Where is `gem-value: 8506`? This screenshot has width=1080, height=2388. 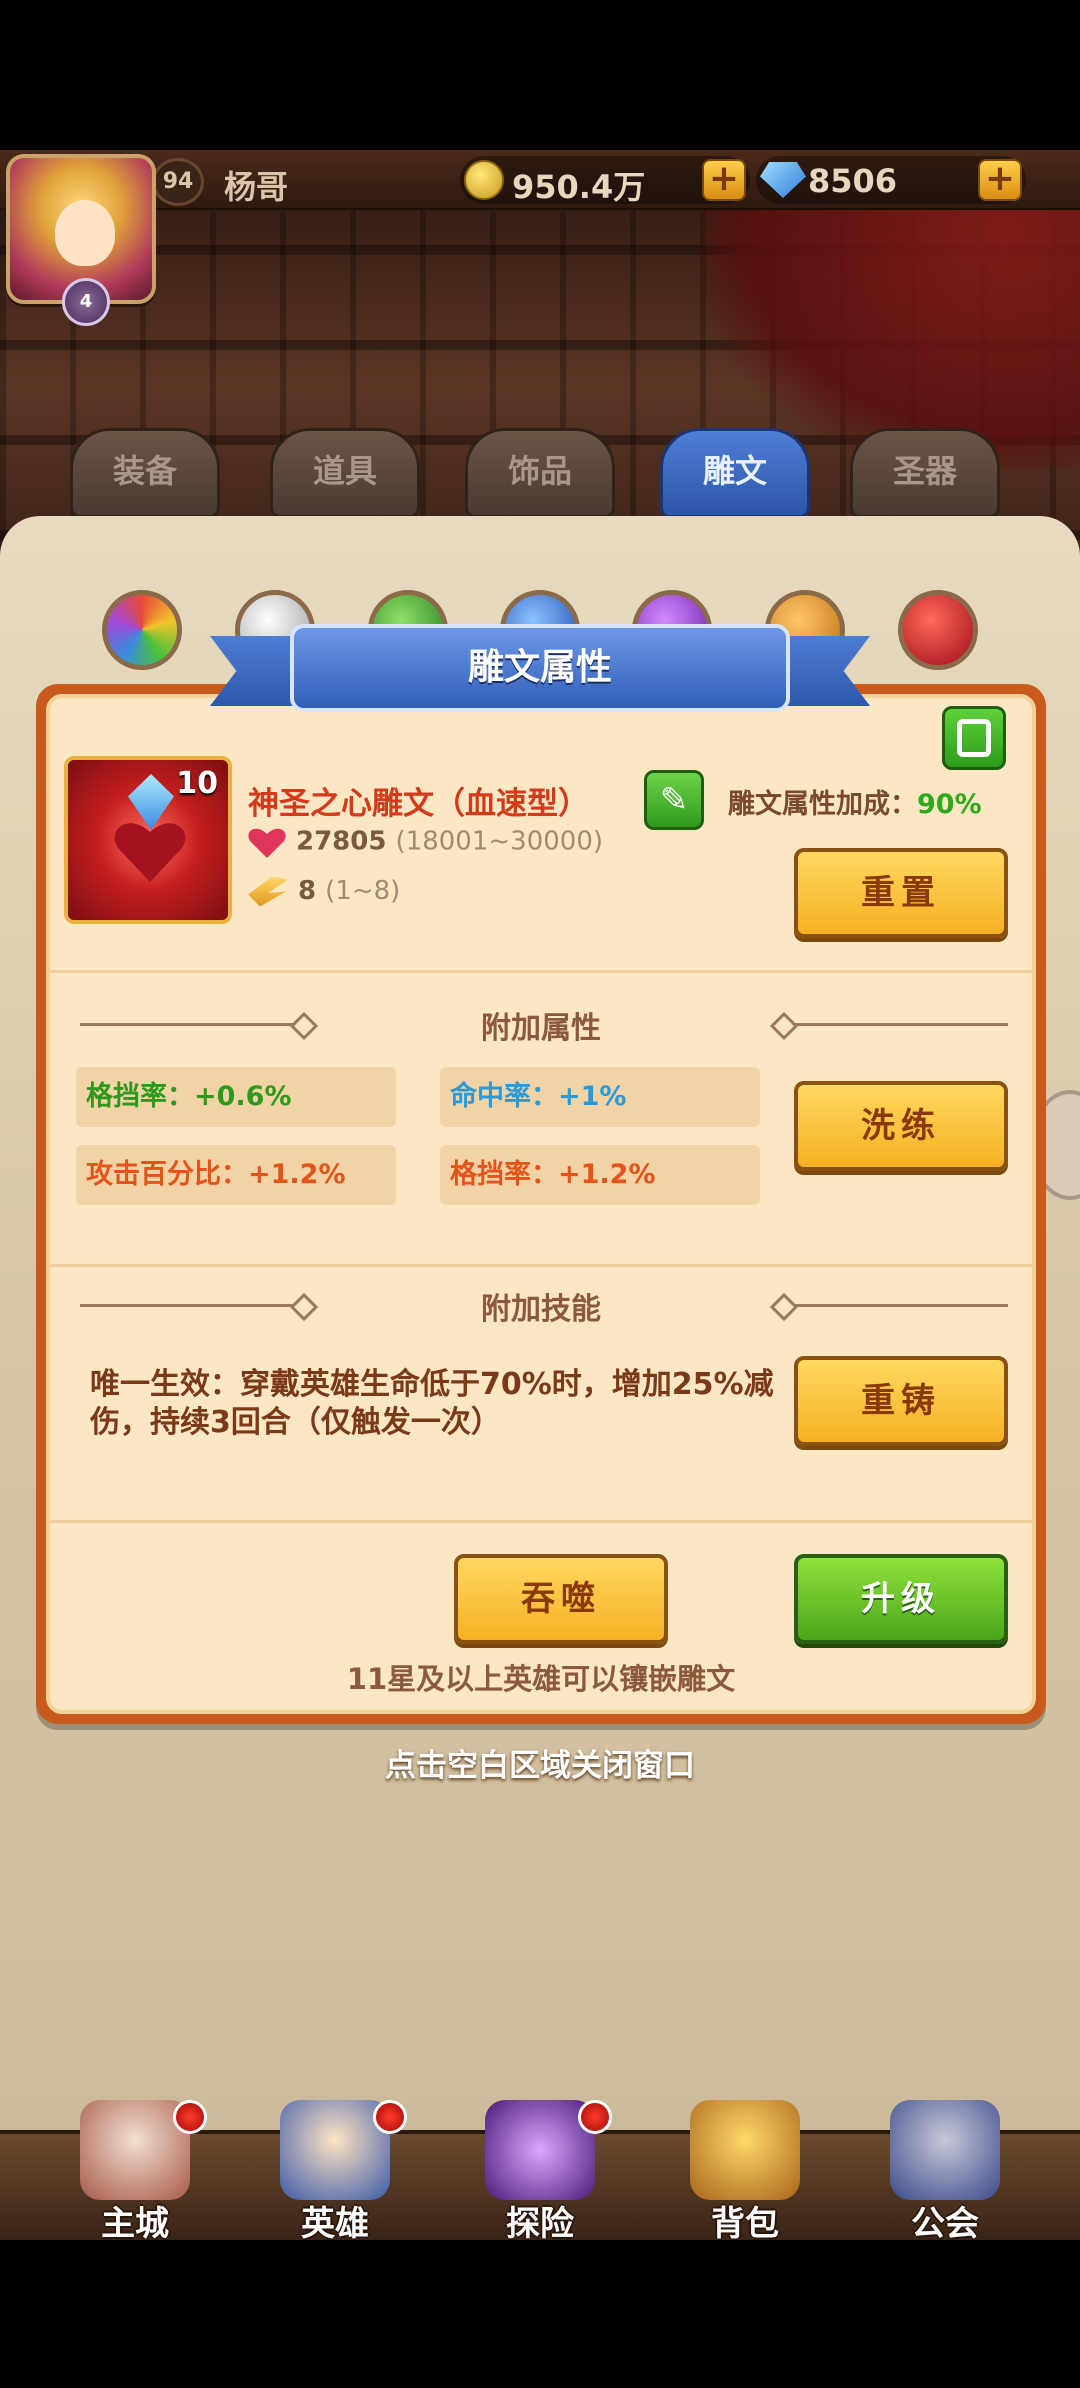 gem-value: 8506 is located at coordinates (853, 181).